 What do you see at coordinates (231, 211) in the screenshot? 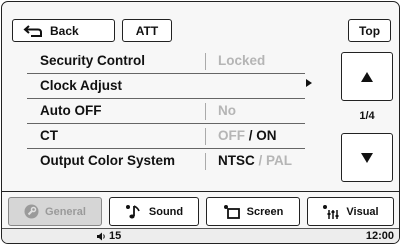
I see `screen-icon` at bounding box center [231, 211].